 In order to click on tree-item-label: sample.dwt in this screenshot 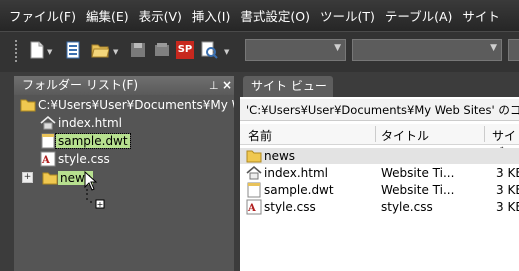, I will do `click(93, 140)`.